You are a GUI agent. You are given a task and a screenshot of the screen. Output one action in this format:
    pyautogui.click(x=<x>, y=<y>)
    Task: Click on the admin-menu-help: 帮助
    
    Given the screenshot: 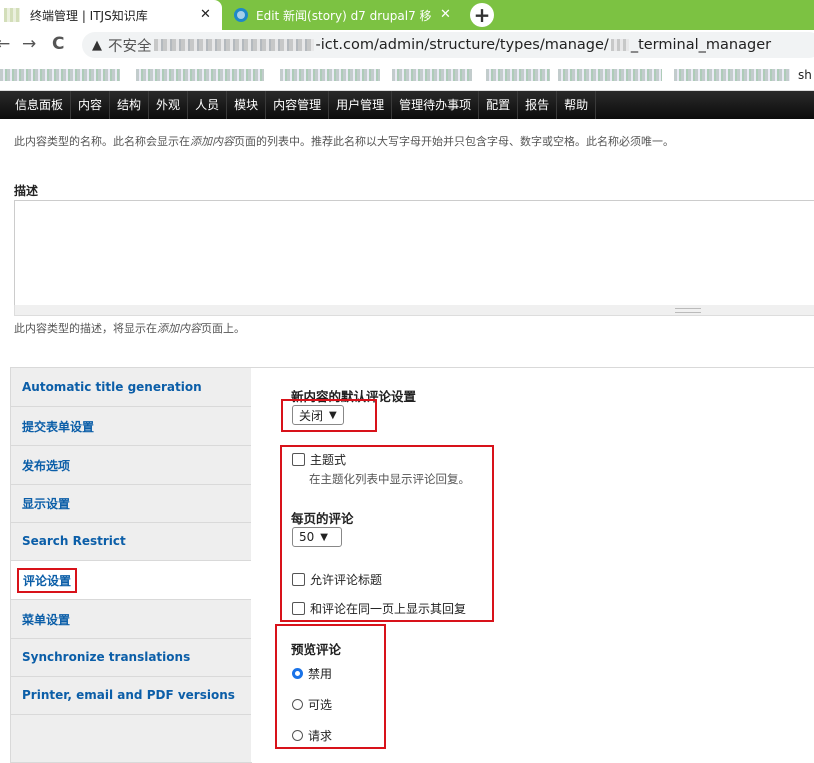 What is the action you would take?
    pyautogui.click(x=577, y=105)
    